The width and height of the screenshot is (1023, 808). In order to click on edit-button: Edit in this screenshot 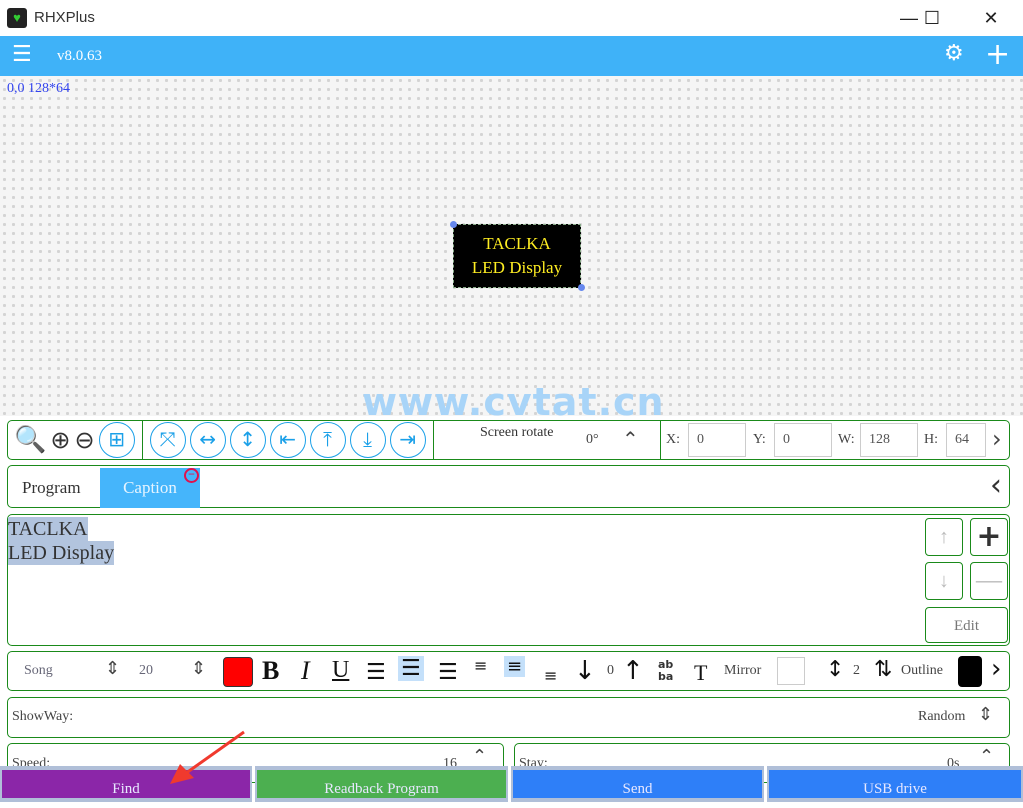, I will do `click(966, 625)`.